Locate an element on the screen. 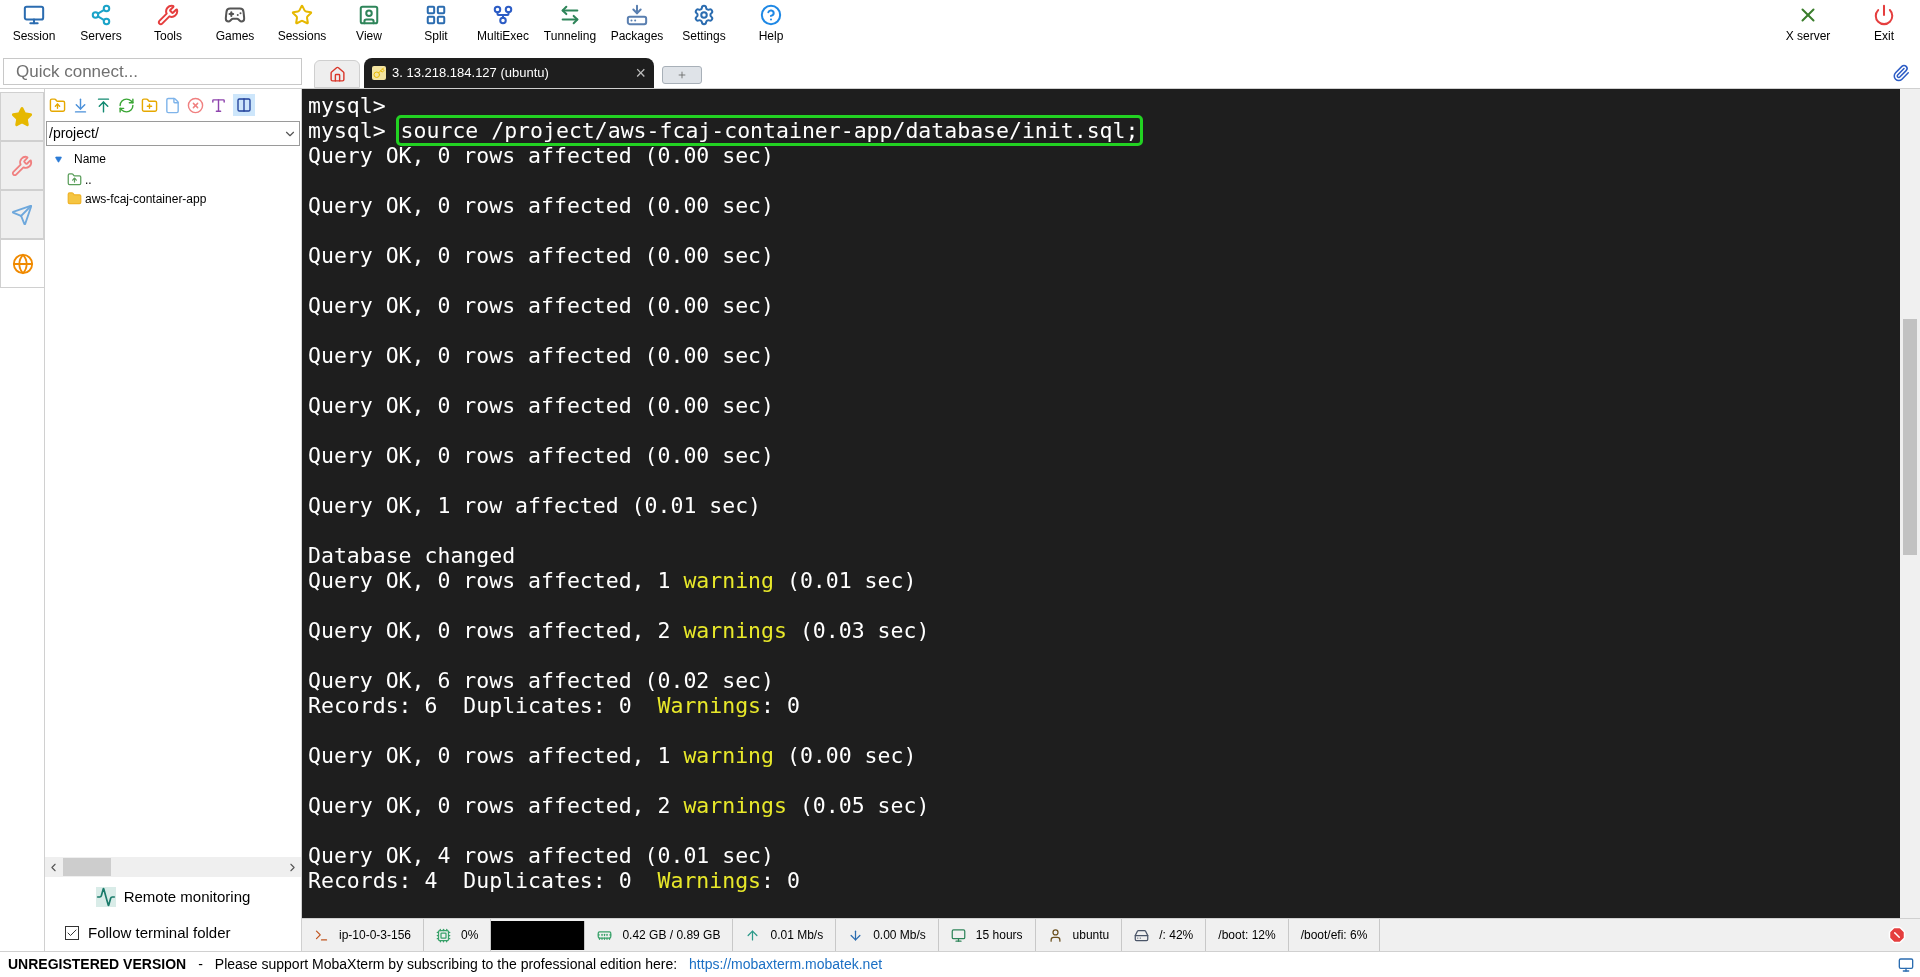  toolbar-button: X server is located at coordinates (1808, 26).